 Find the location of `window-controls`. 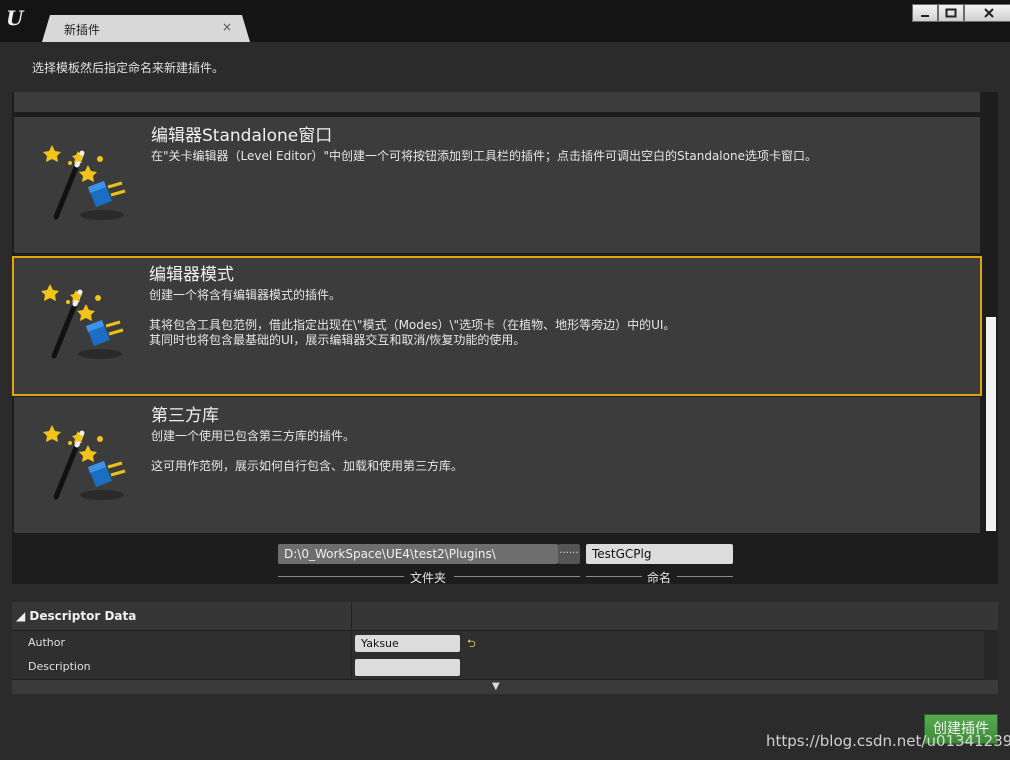

window-controls is located at coordinates (961, 13).